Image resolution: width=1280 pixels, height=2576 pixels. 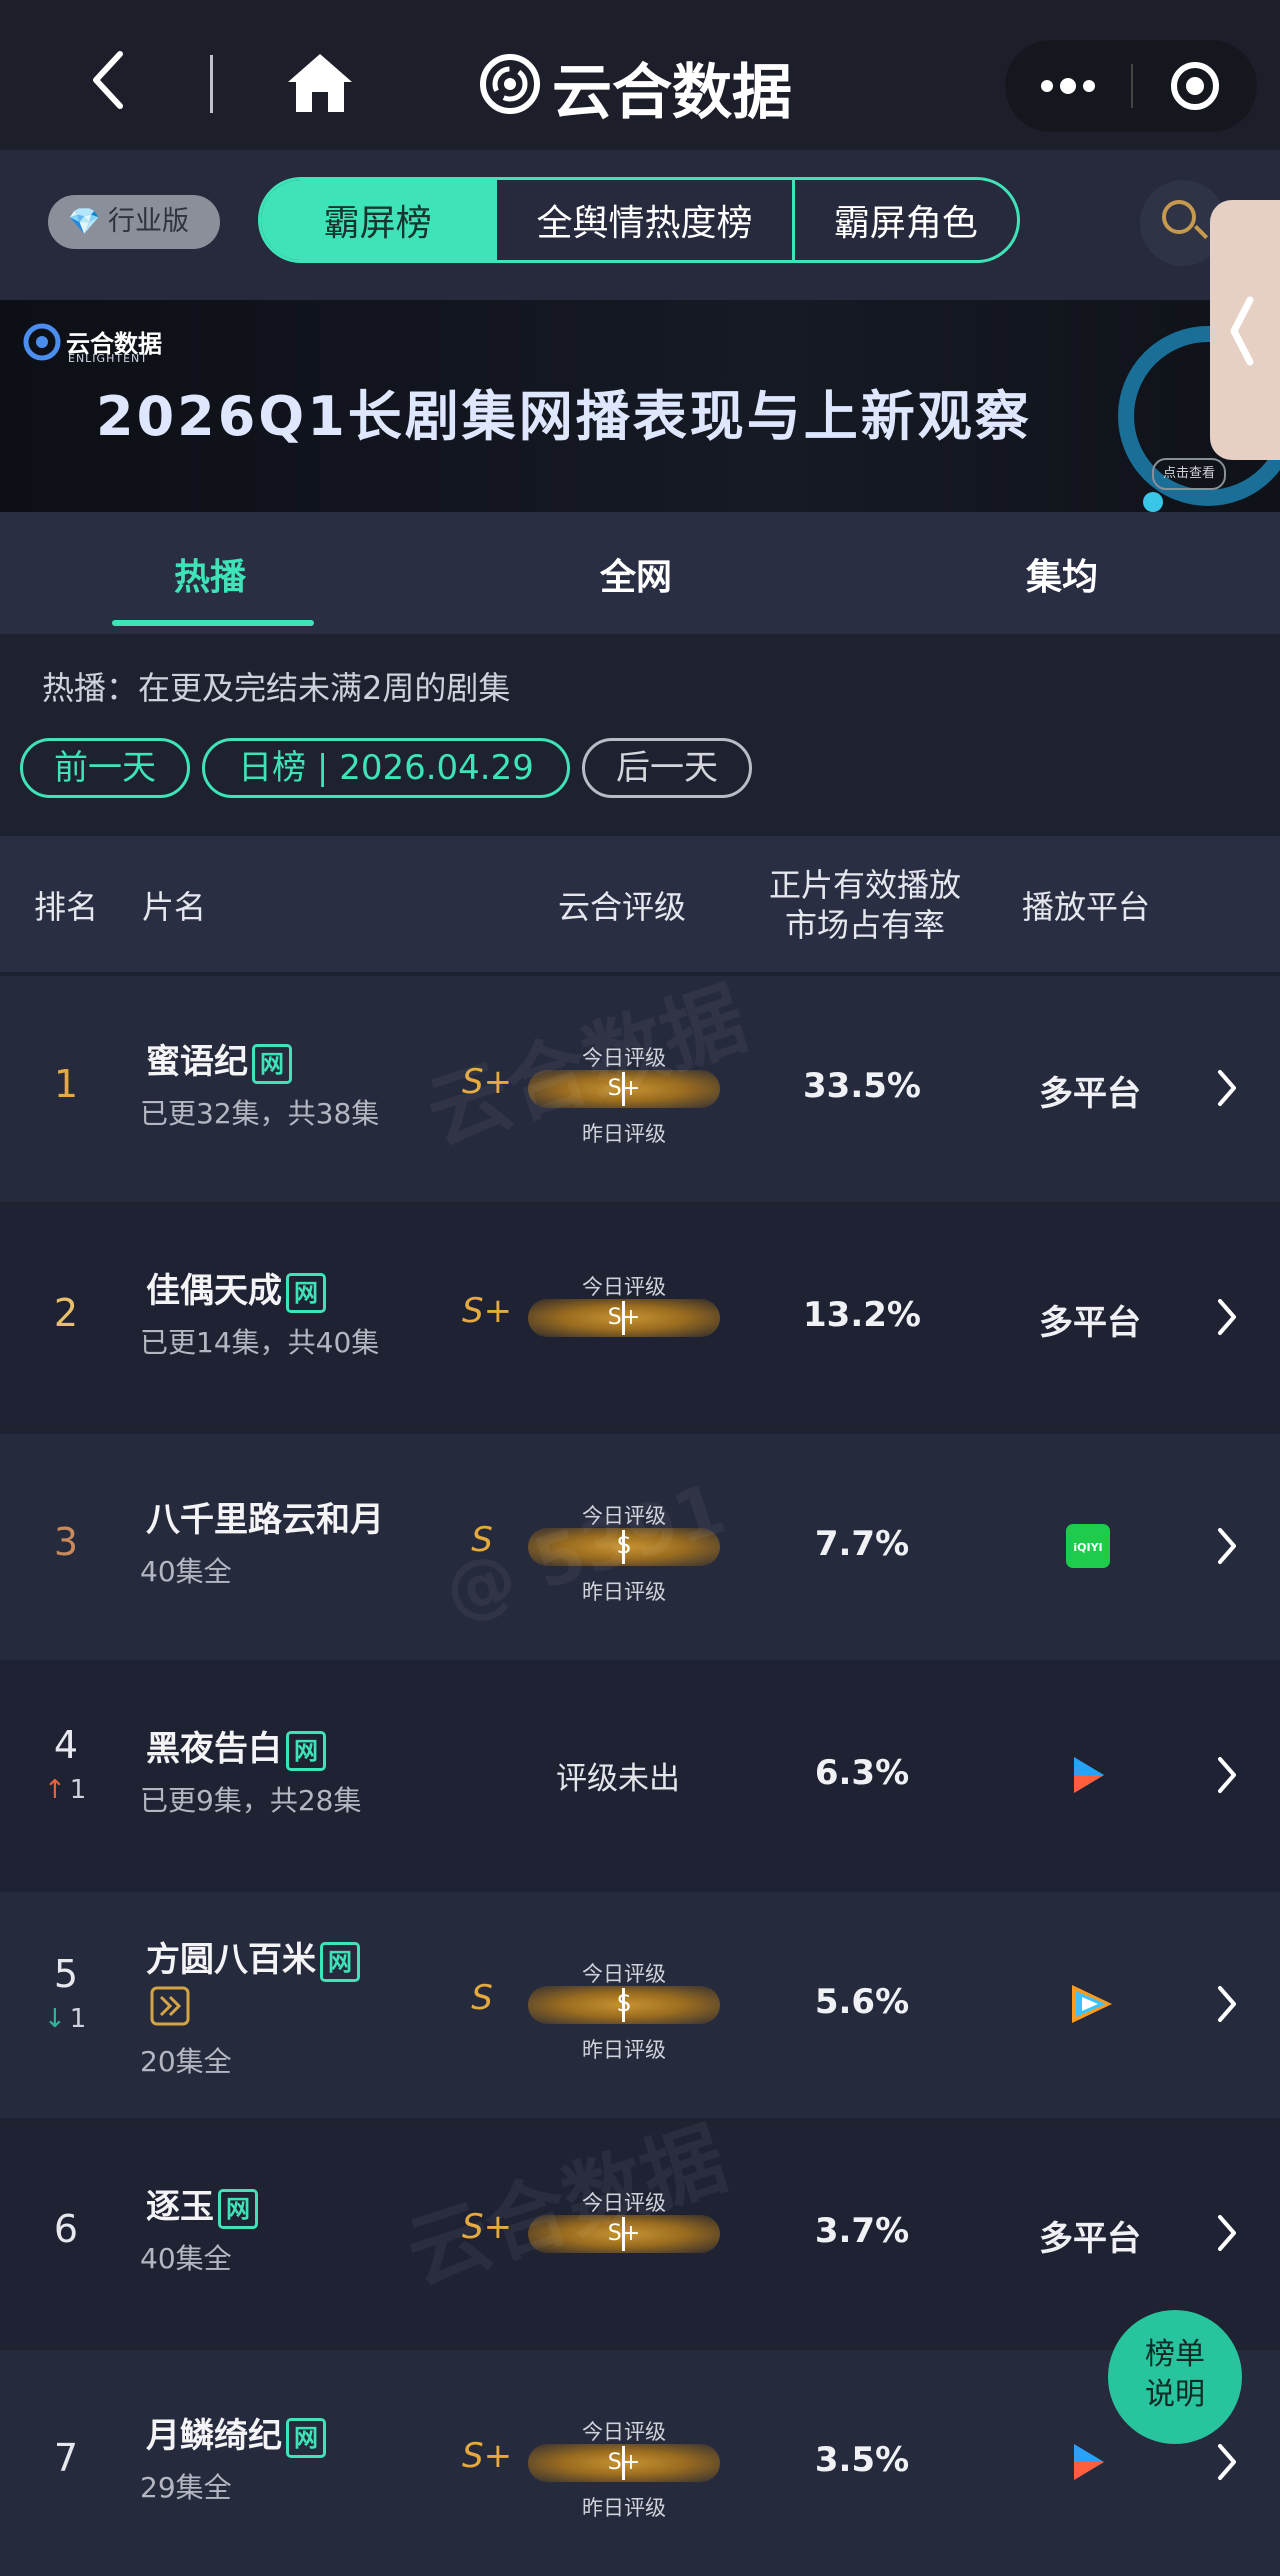 I want to click on episode-info: 20集全, so click(x=186, y=2061).